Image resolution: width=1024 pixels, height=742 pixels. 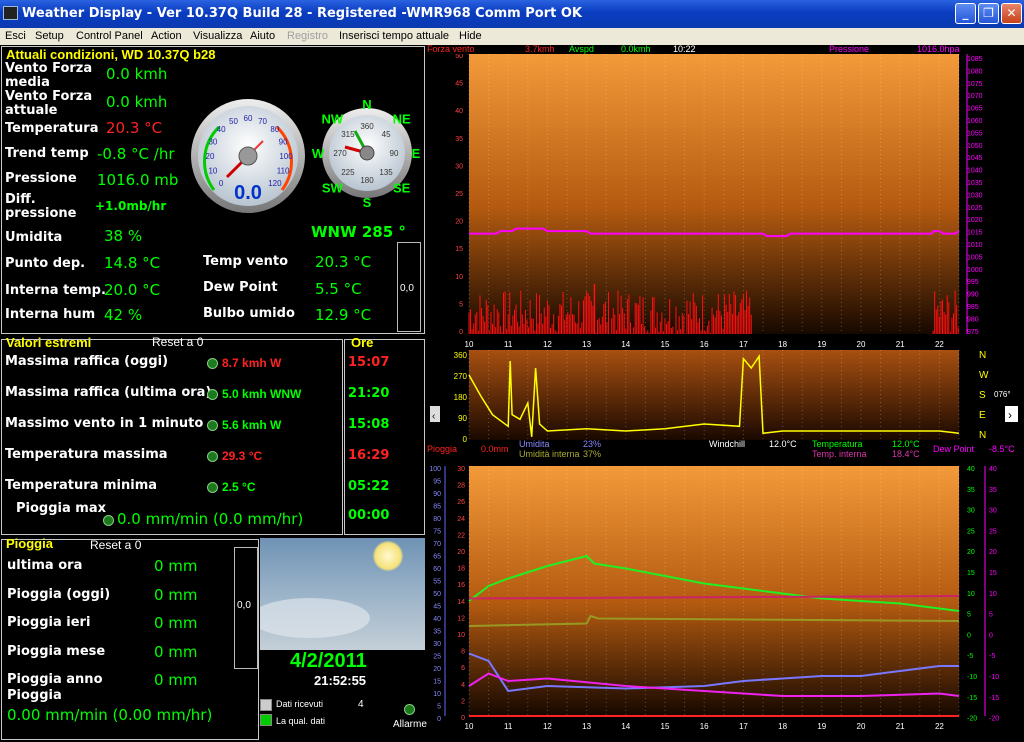 I want to click on y-left2-tick-label: 28, so click(x=461, y=486).